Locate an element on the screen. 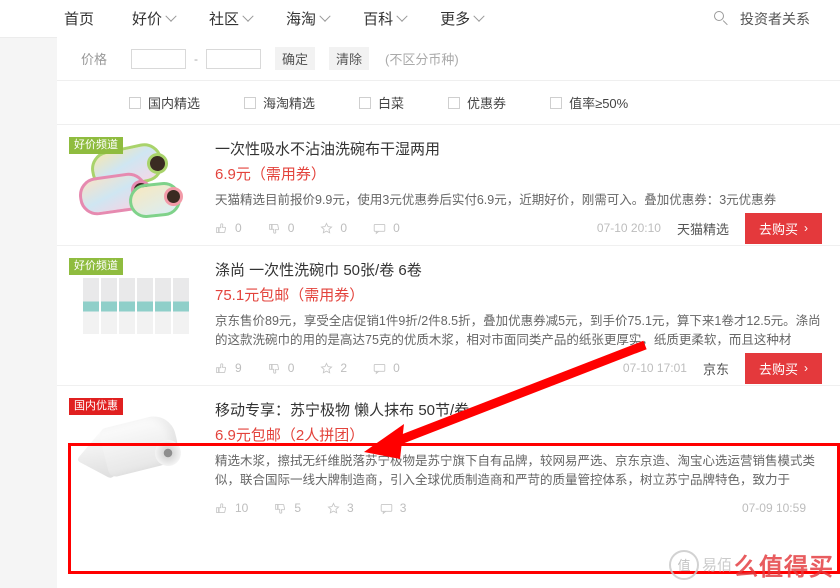 Image resolution: width=840 pixels, height=588 pixels. favorite-count: 2 is located at coordinates (344, 368).